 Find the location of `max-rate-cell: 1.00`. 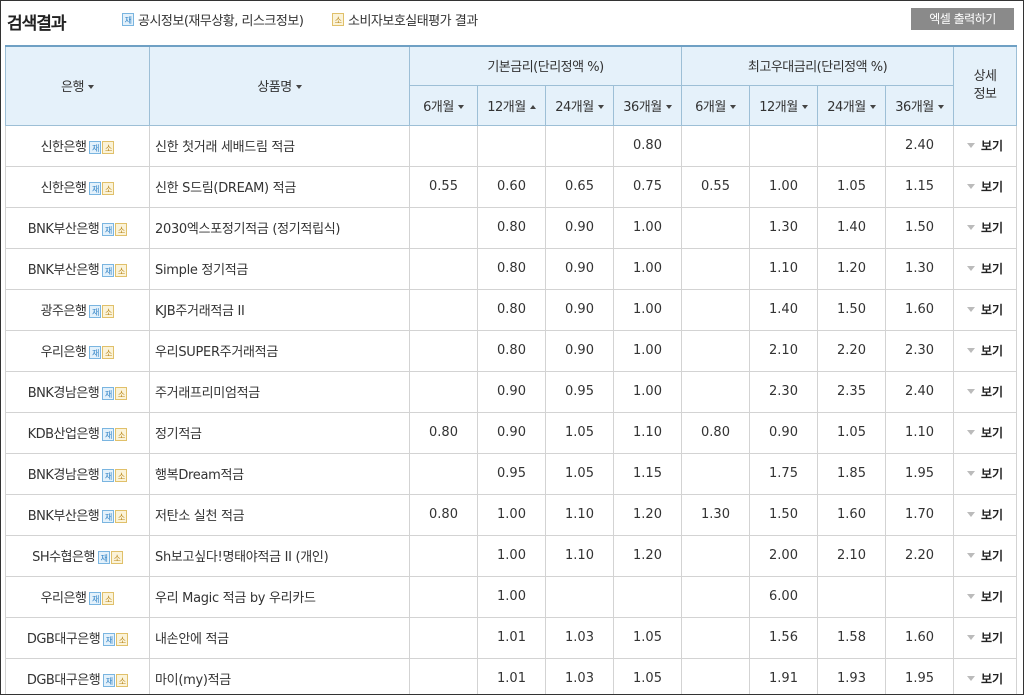

max-rate-cell: 1.00 is located at coordinates (783, 186).